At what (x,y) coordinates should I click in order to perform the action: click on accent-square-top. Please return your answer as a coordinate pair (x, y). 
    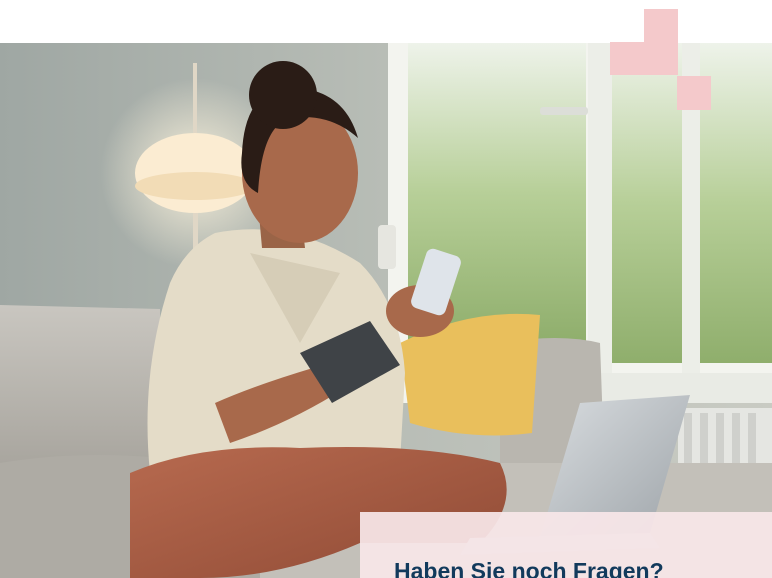
    Looking at the image, I should click on (661, 42).